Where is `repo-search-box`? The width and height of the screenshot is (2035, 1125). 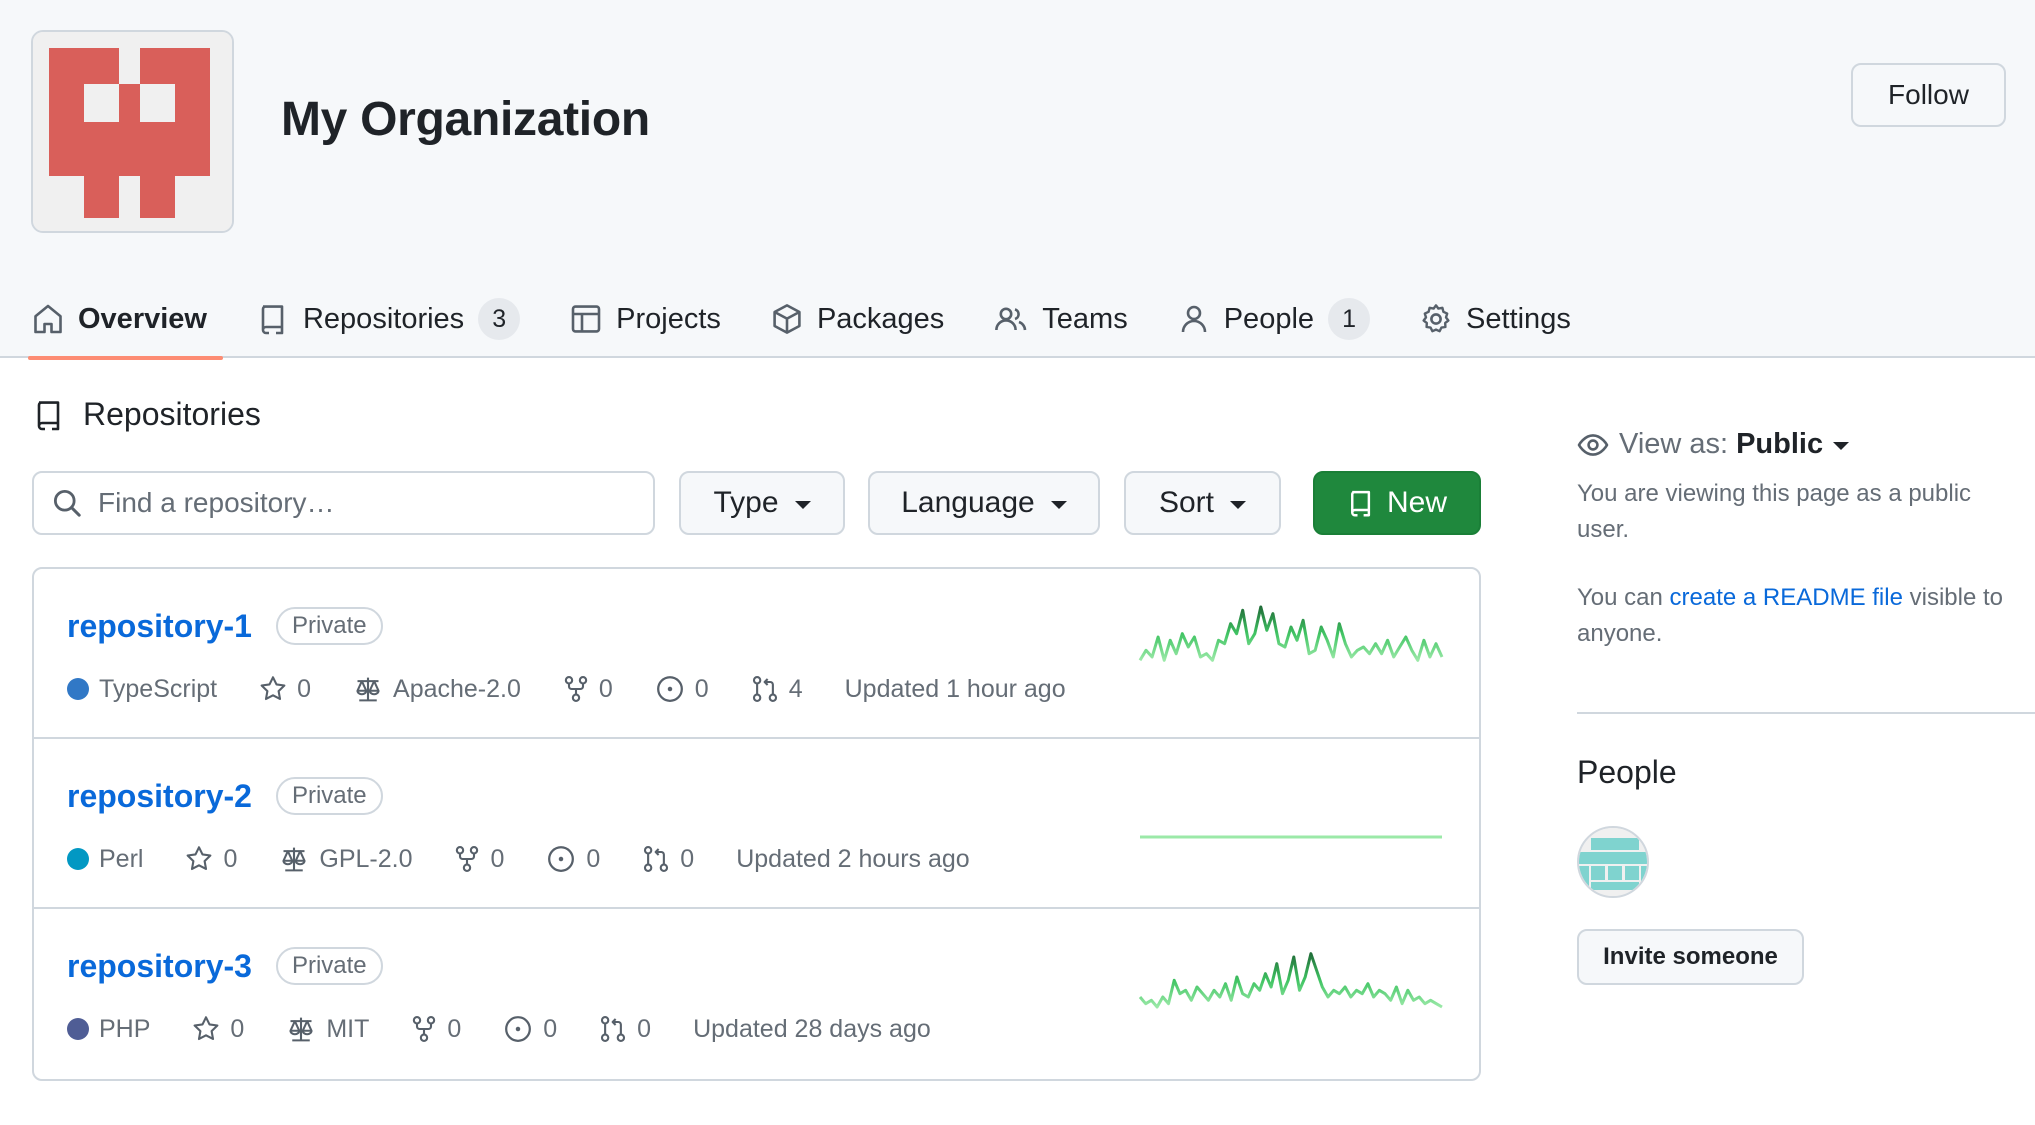 repo-search-box is located at coordinates (343, 503).